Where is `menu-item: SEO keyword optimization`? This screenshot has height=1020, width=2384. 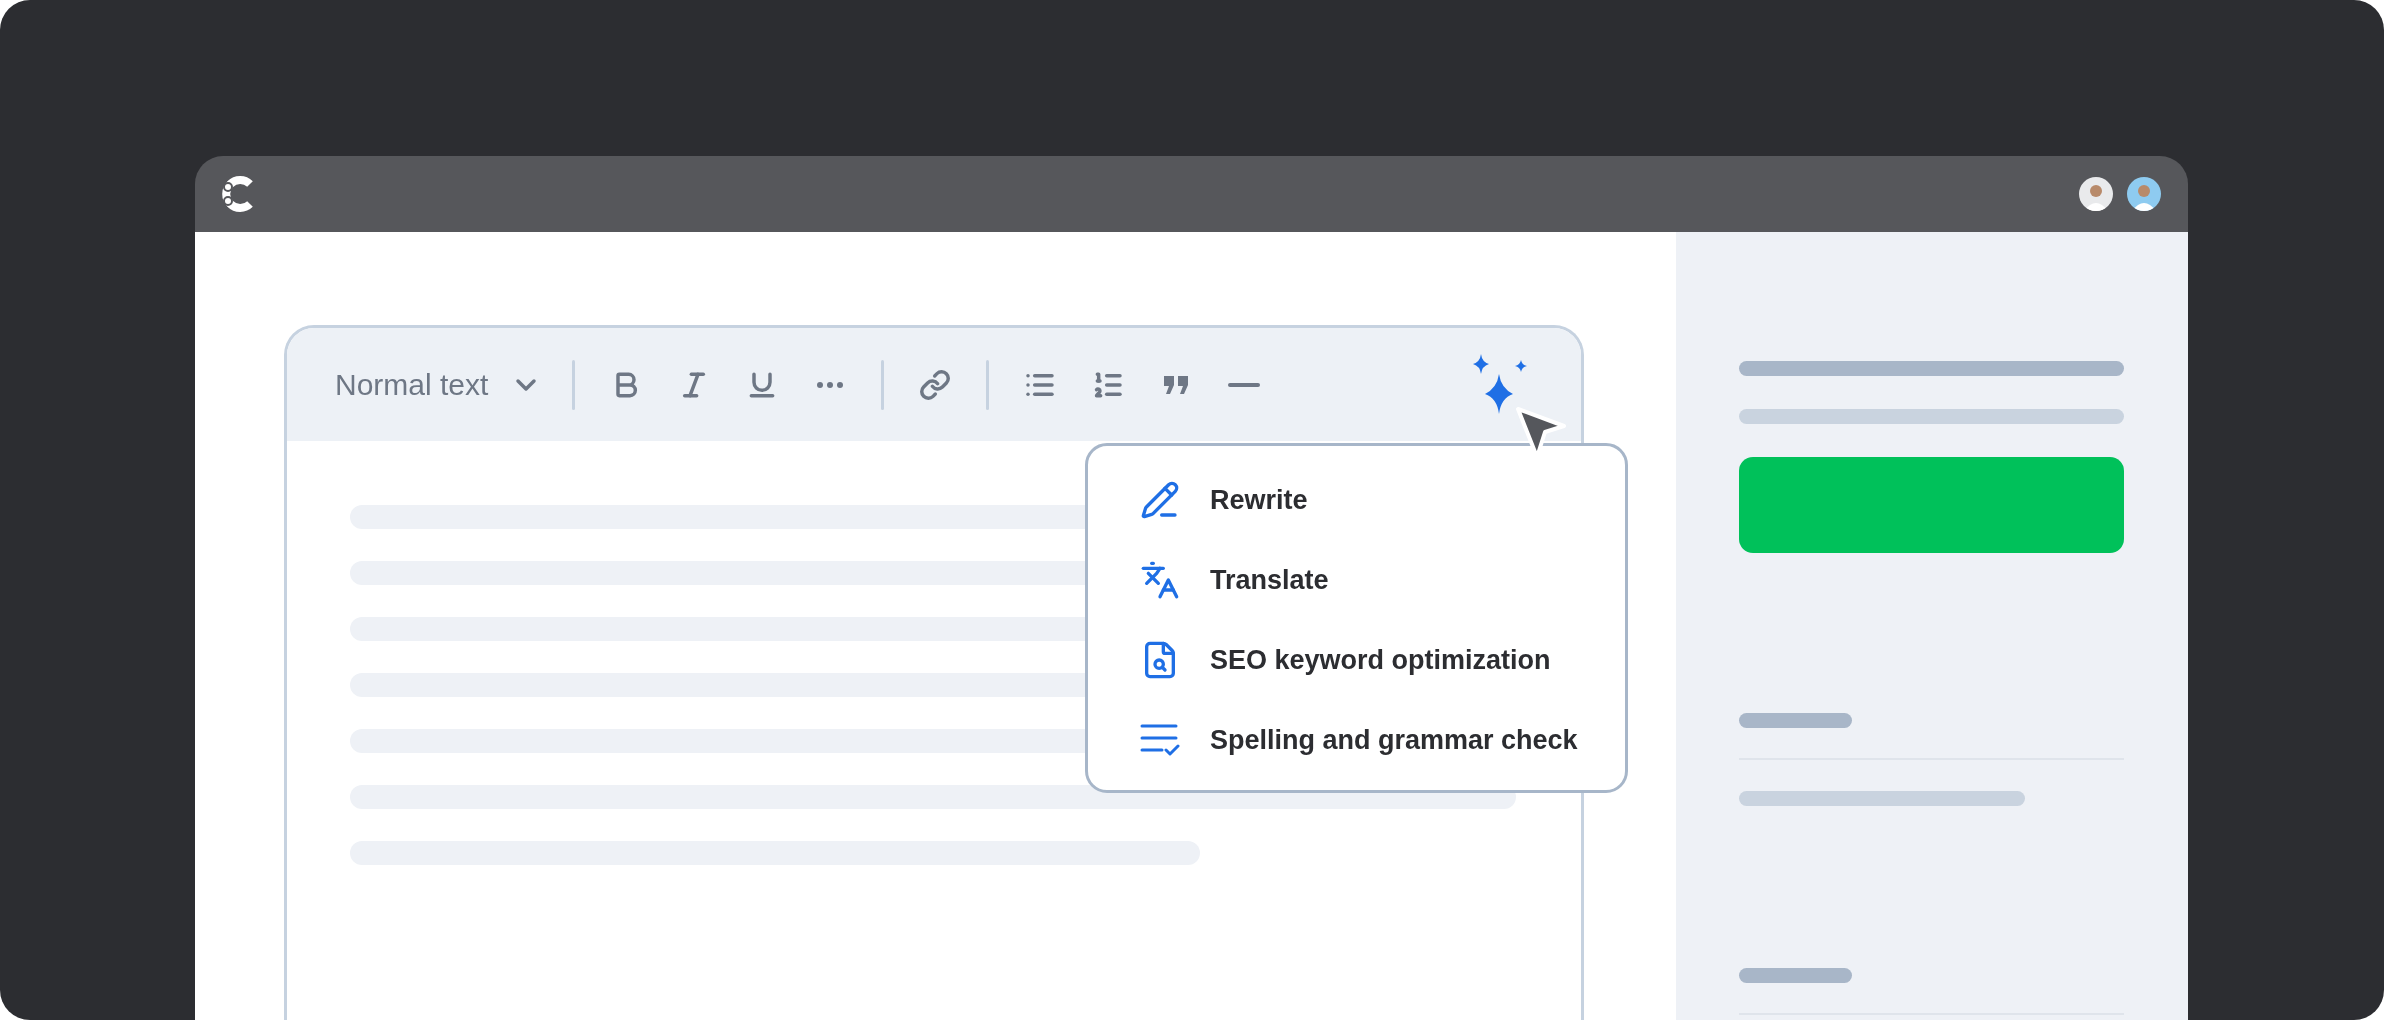 menu-item: SEO keyword optimization is located at coordinates (1382, 660).